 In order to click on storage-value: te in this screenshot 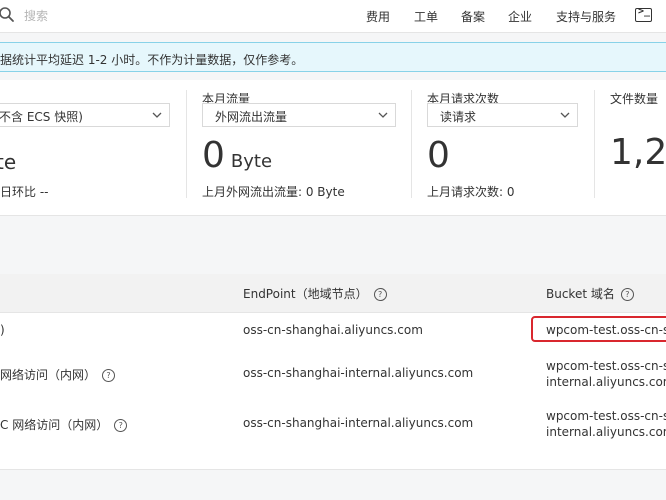, I will do `click(8, 162)`.